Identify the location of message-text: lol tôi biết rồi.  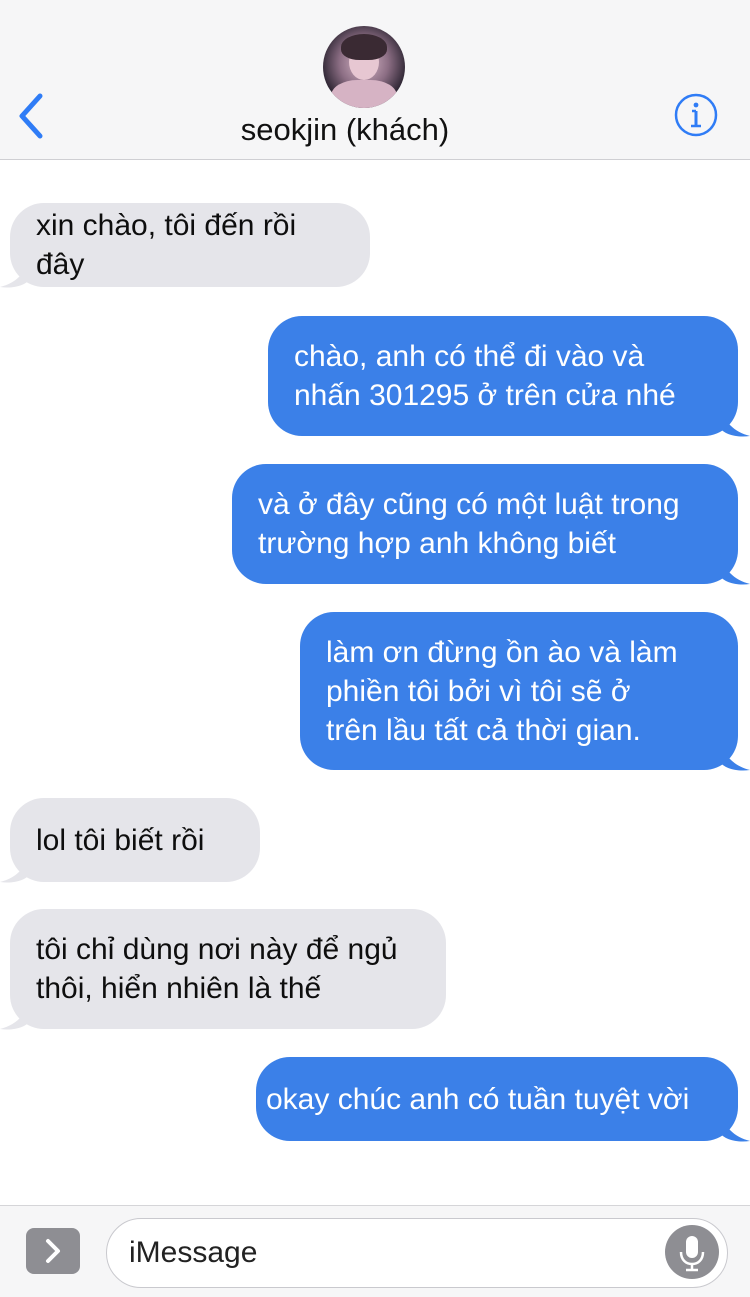
(120, 840).